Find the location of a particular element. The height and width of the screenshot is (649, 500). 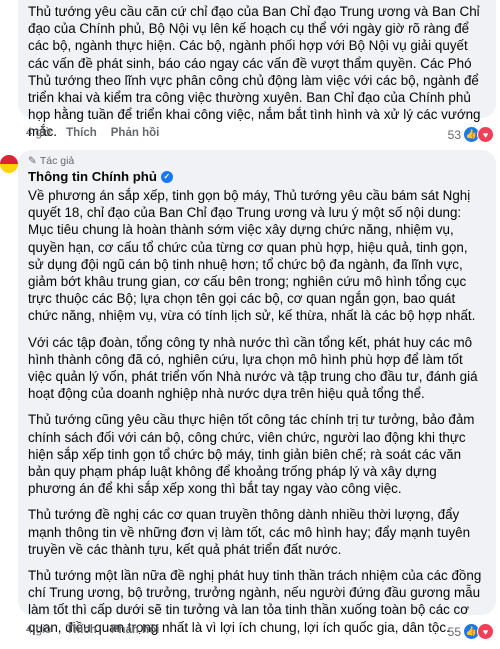

author-name: Thông tin Chính phủ ✓ is located at coordinates (257, 176).